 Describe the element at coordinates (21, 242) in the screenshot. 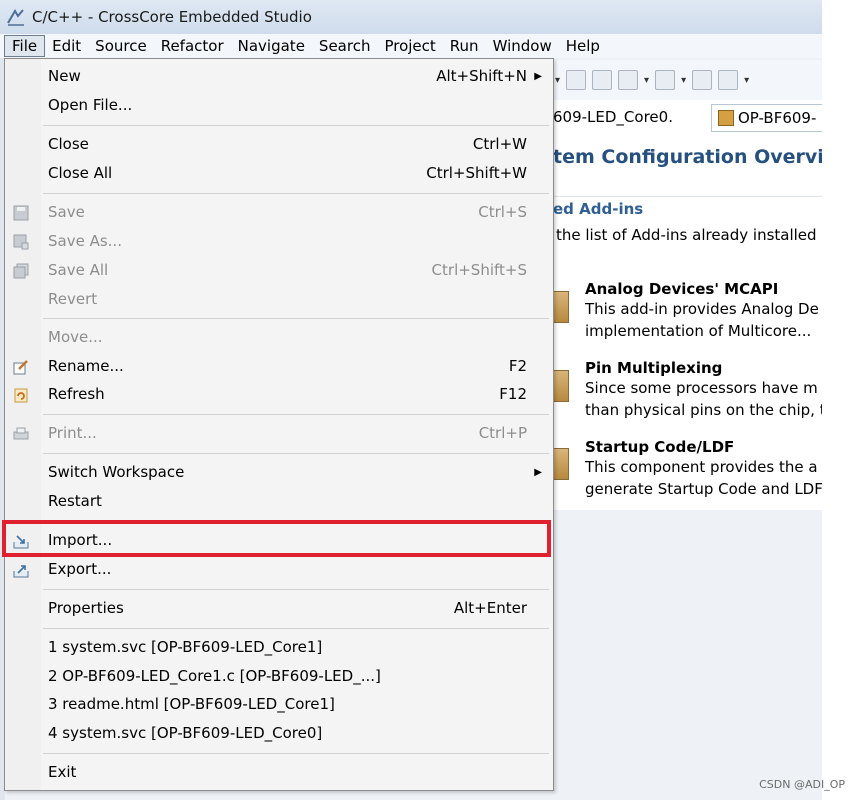

I see `save-as-icon` at that location.